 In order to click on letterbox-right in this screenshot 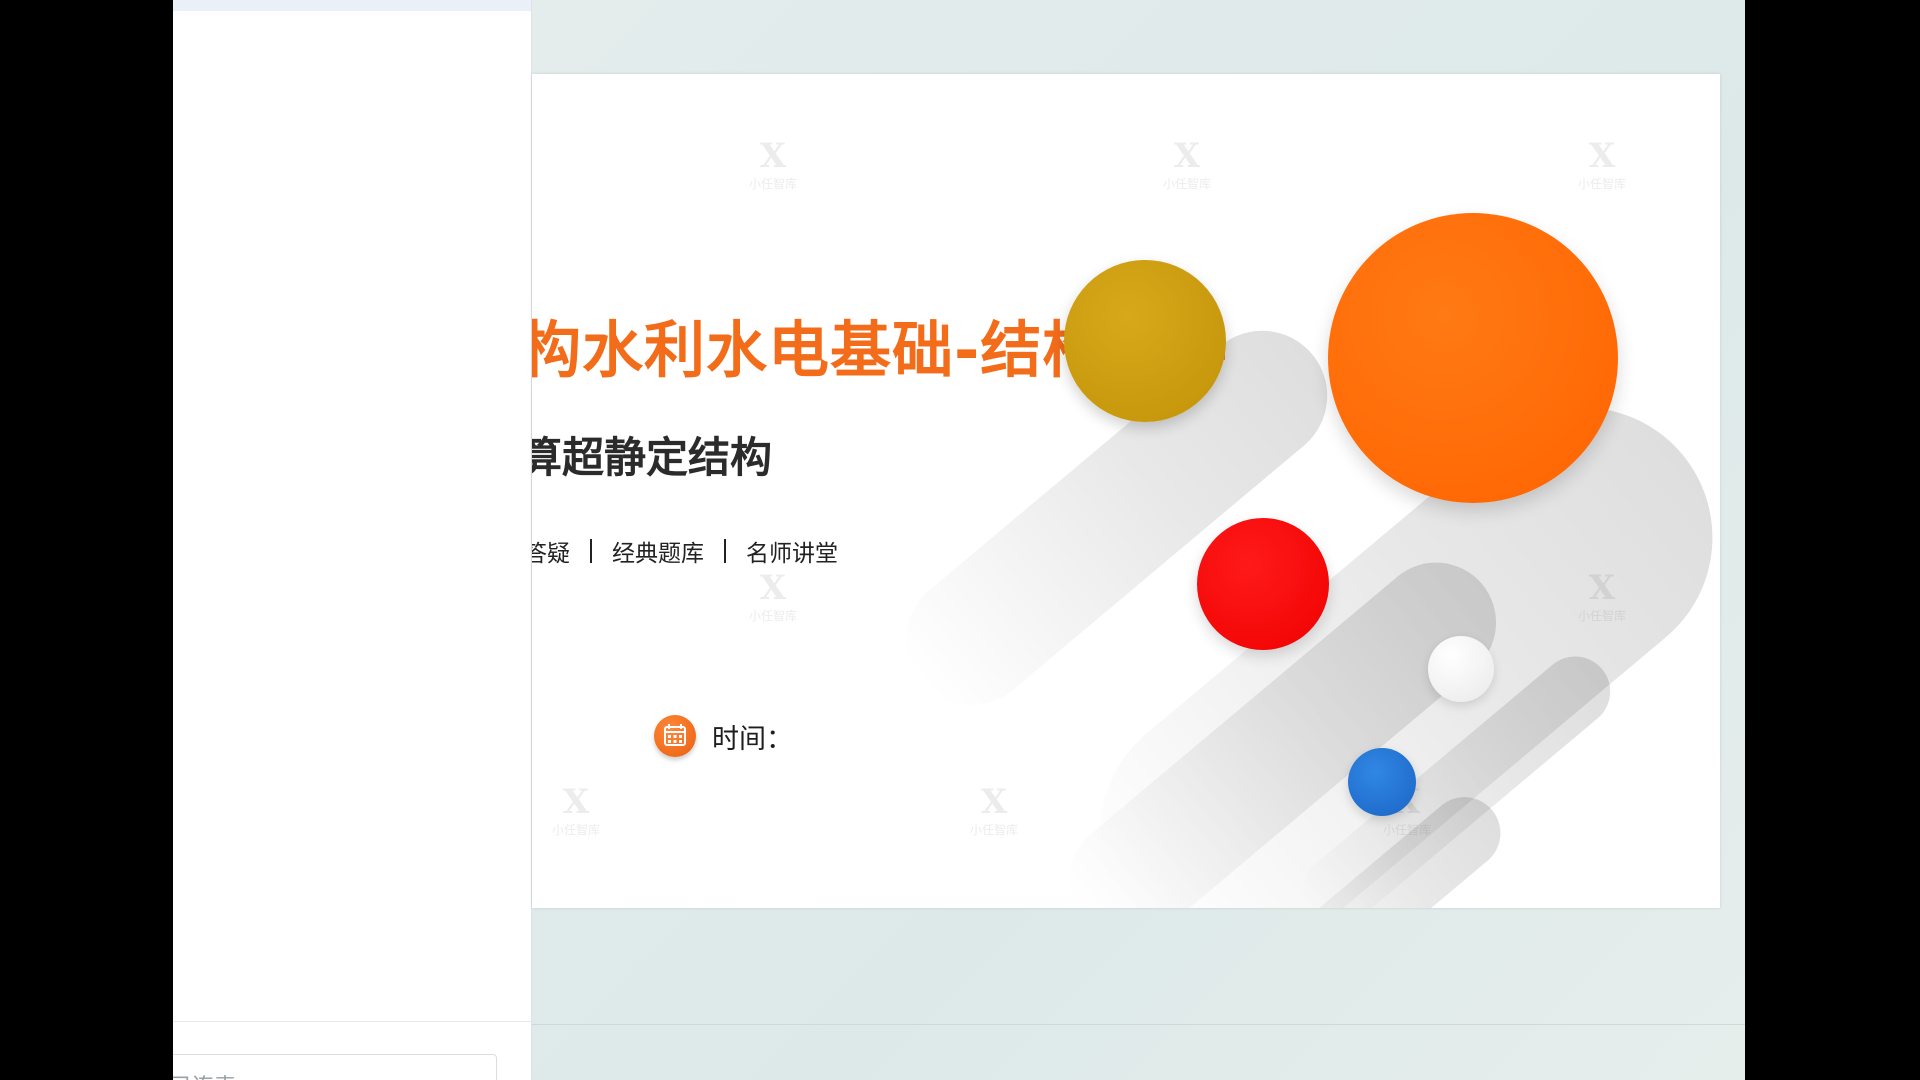, I will do `click(1832, 540)`.